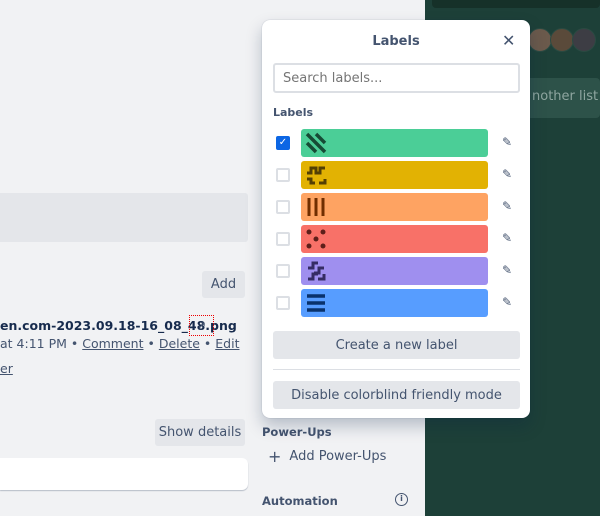 The image size is (600, 516). I want to click on attachment-time: at 4:11 PM, so click(33, 343).